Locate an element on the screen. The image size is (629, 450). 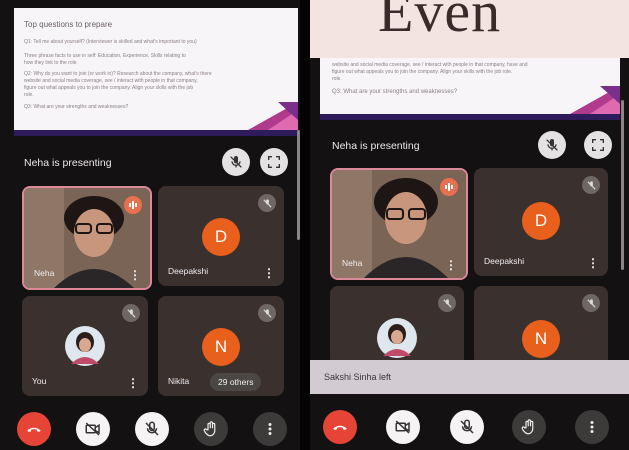
participant-name: Nikita is located at coordinates (179, 381).